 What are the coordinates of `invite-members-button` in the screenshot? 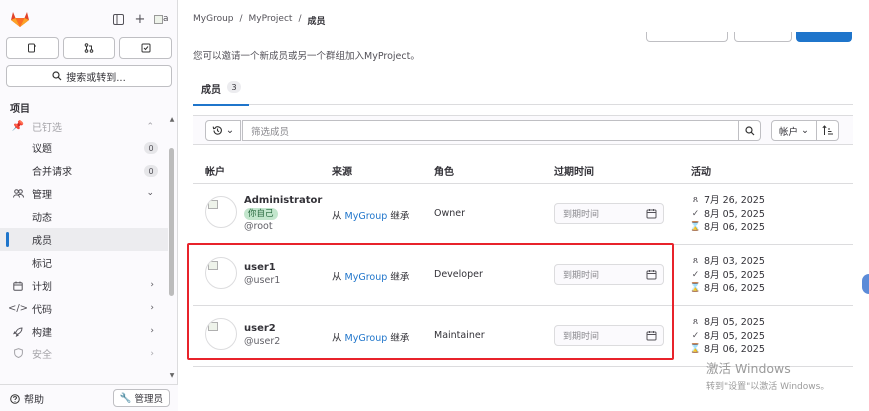 It's located at (824, 37).